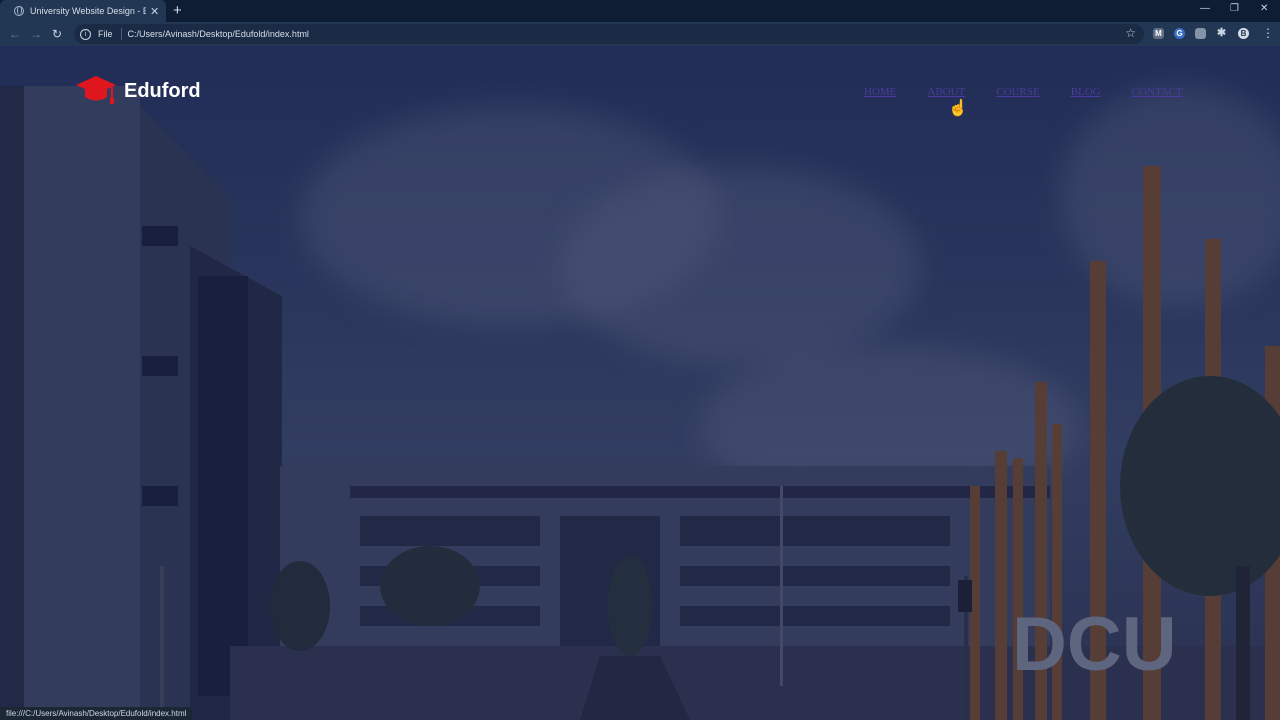  What do you see at coordinates (105, 34) in the screenshot?
I see `omnibox-scheme: File` at bounding box center [105, 34].